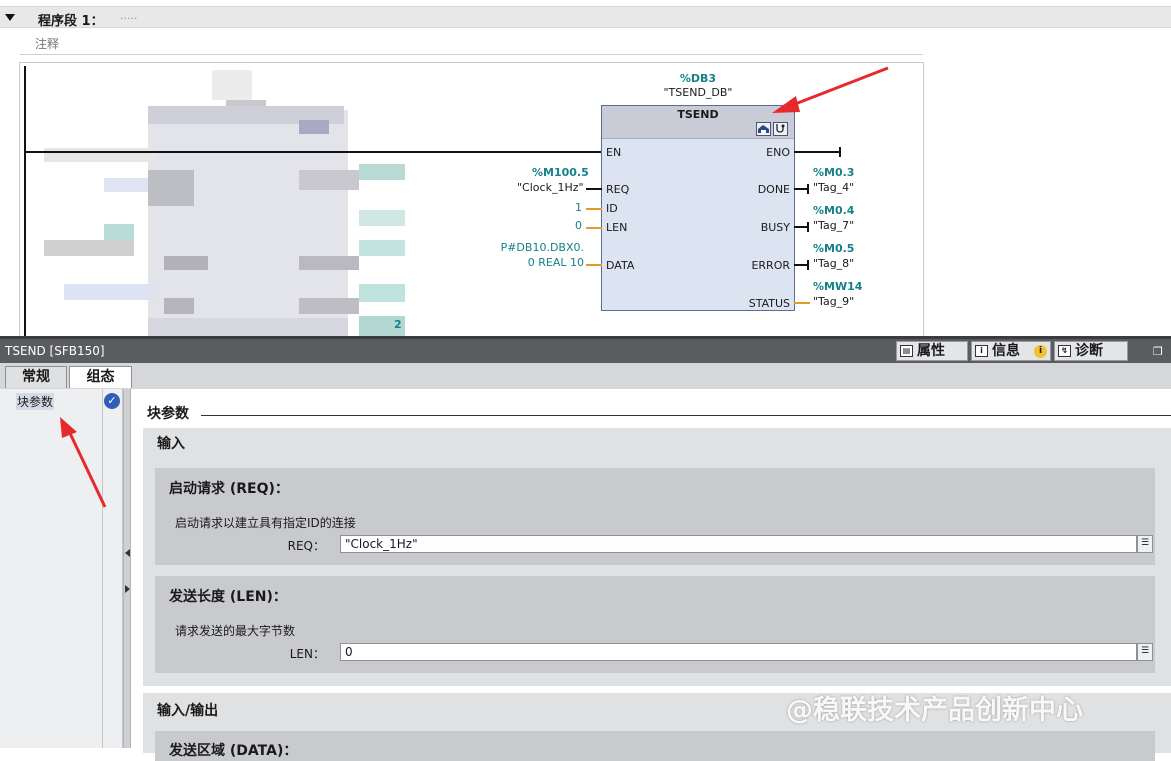 The width and height of the screenshot is (1171, 761). What do you see at coordinates (686, 415) in the screenshot?
I see `section-divider` at bounding box center [686, 415].